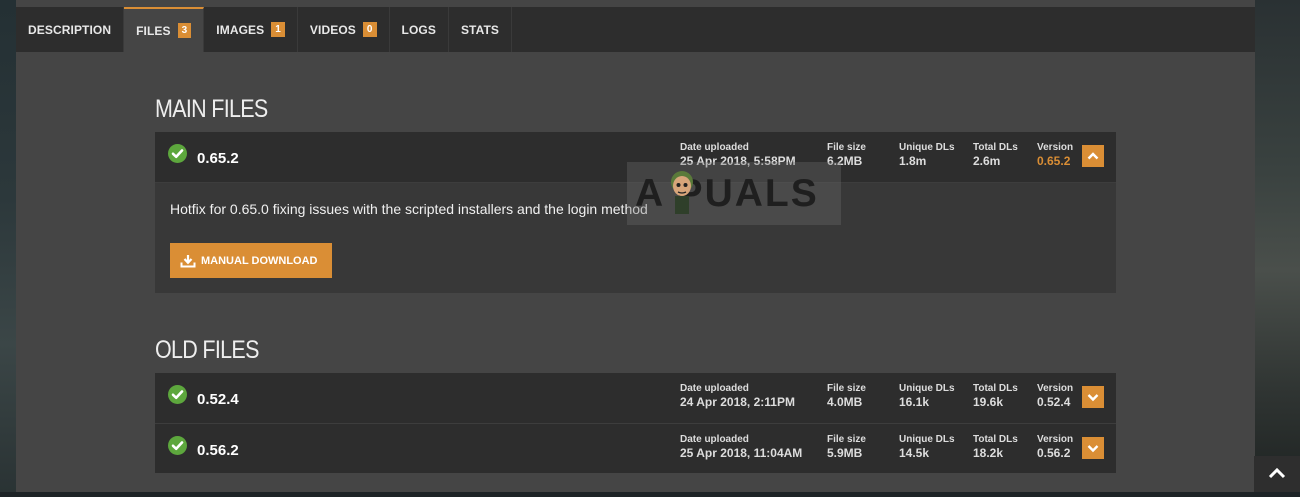  What do you see at coordinates (218, 450) in the screenshot?
I see `file-name: 0.56.2` at bounding box center [218, 450].